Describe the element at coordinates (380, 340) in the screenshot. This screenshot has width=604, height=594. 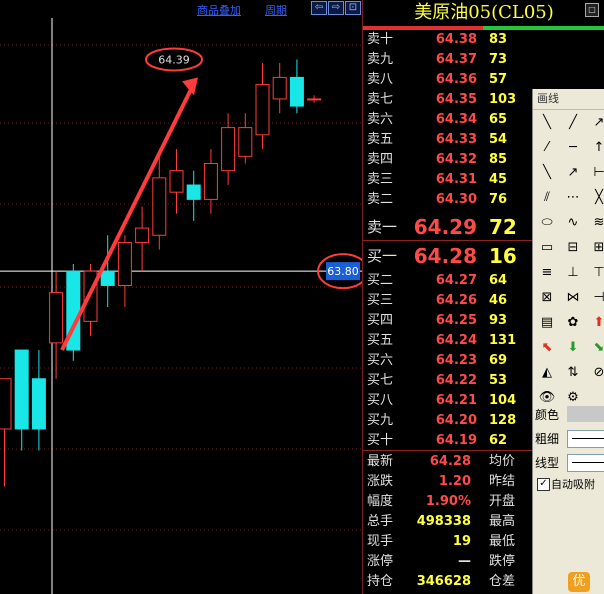
I see `bid-label: 买五` at that location.